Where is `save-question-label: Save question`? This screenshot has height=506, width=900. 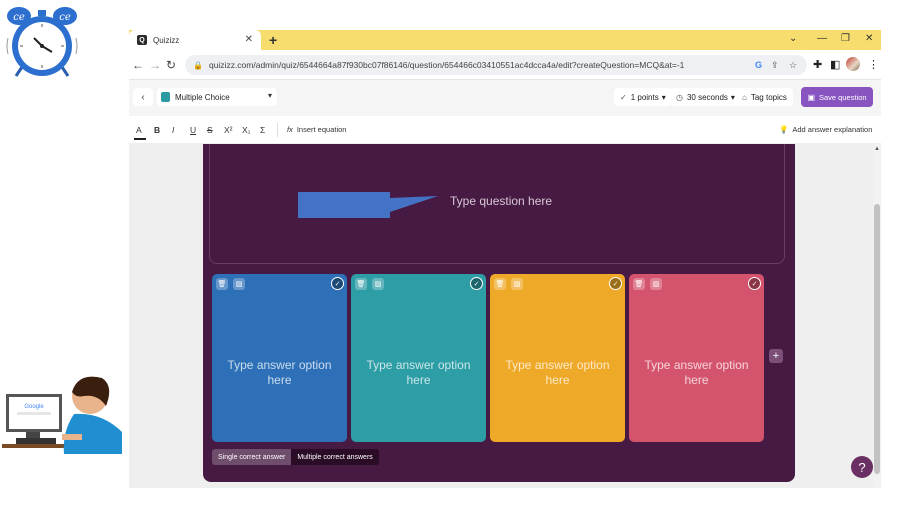 save-question-label: Save question is located at coordinates (843, 97).